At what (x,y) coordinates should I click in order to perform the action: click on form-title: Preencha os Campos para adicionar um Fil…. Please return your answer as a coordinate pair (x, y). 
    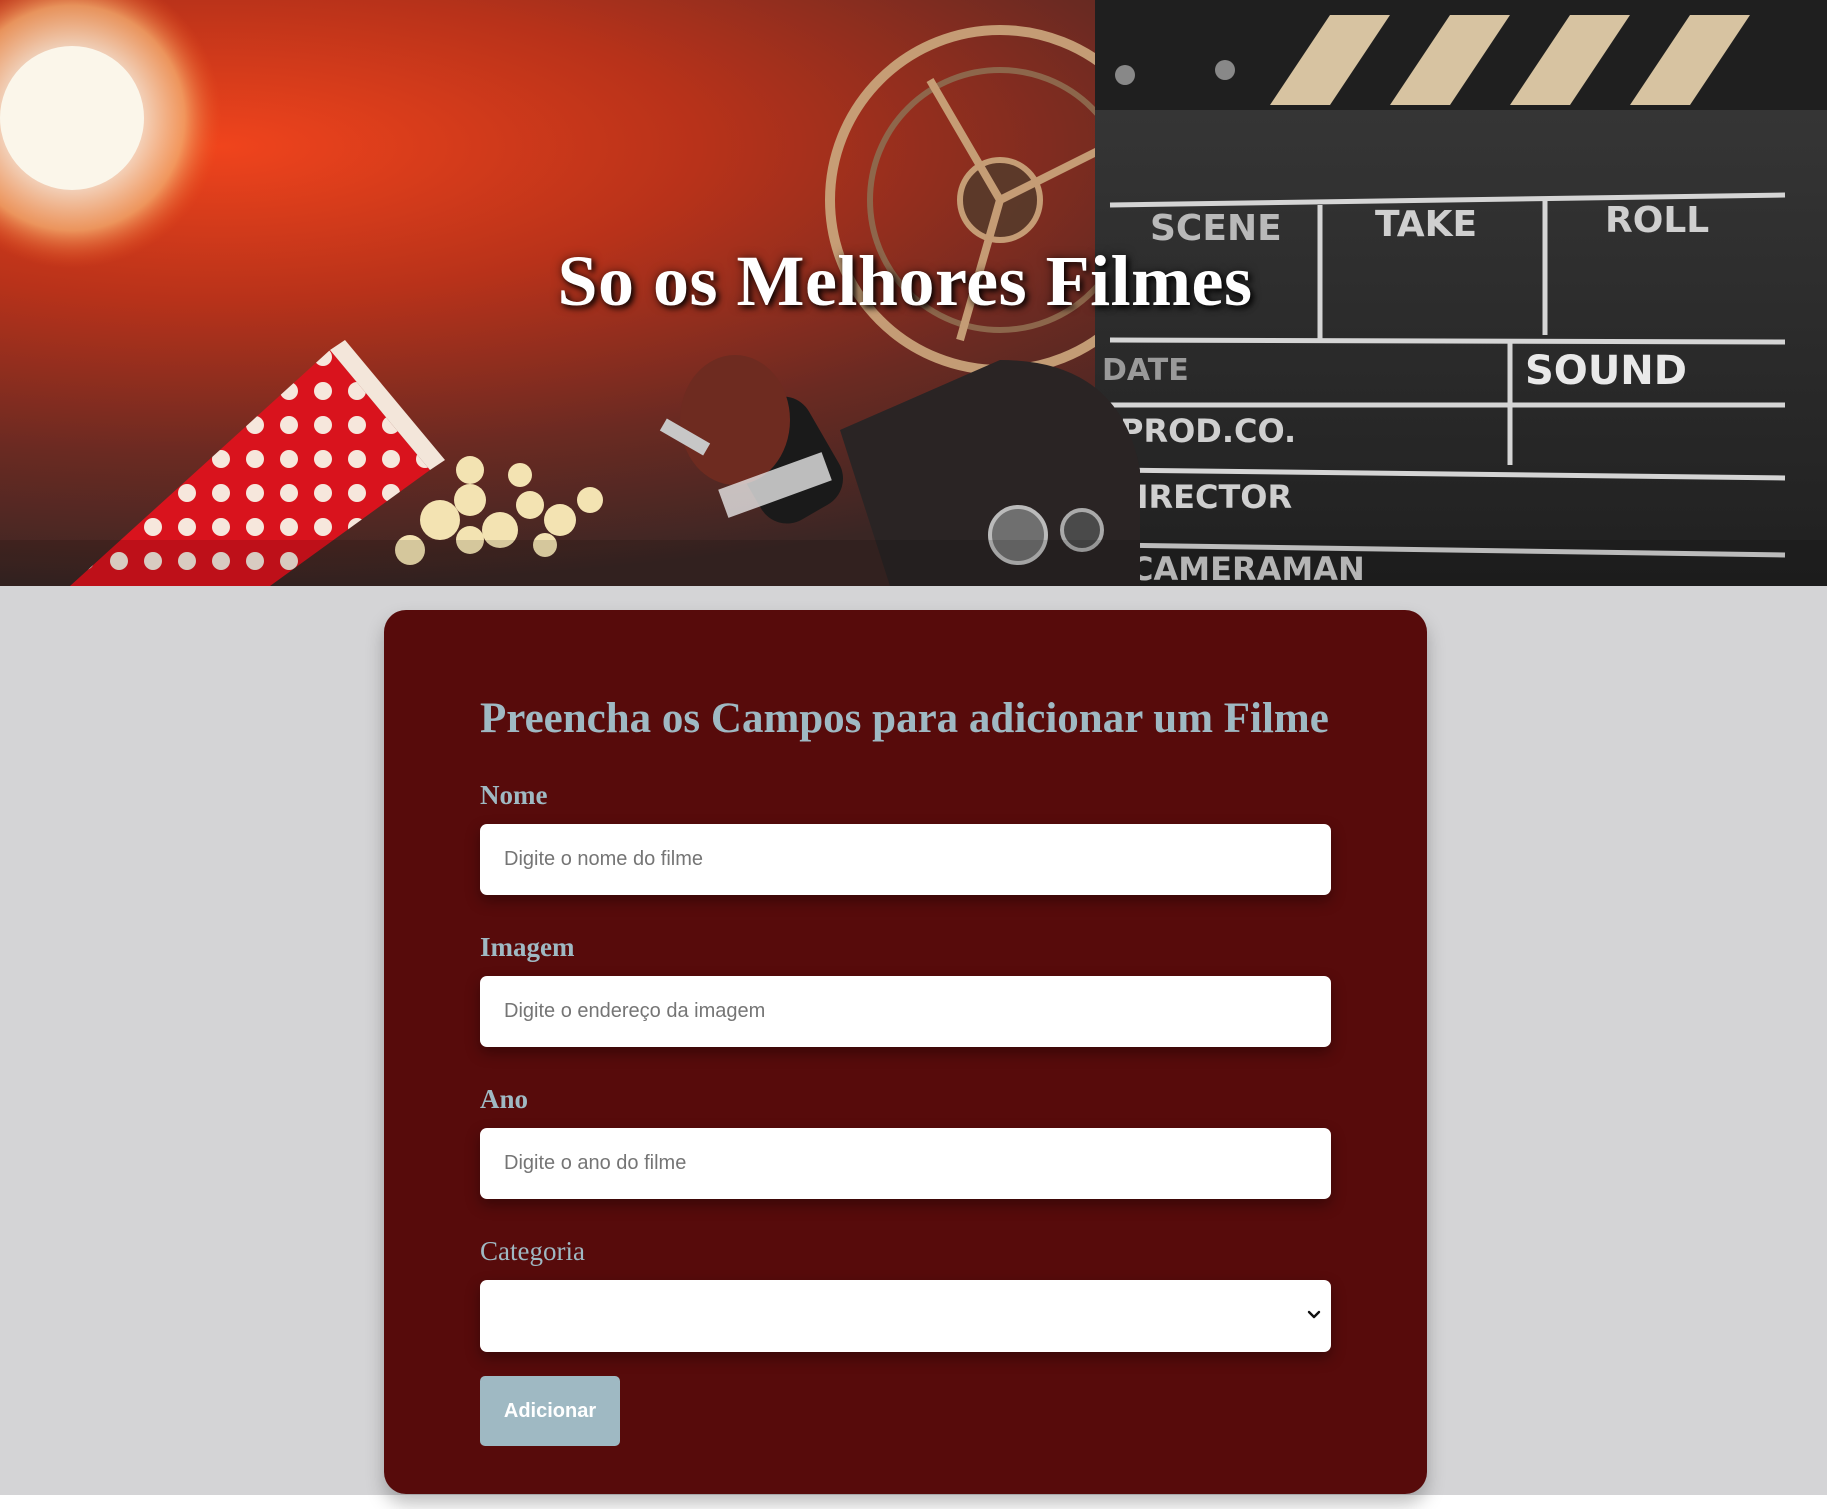
    Looking at the image, I should click on (904, 718).